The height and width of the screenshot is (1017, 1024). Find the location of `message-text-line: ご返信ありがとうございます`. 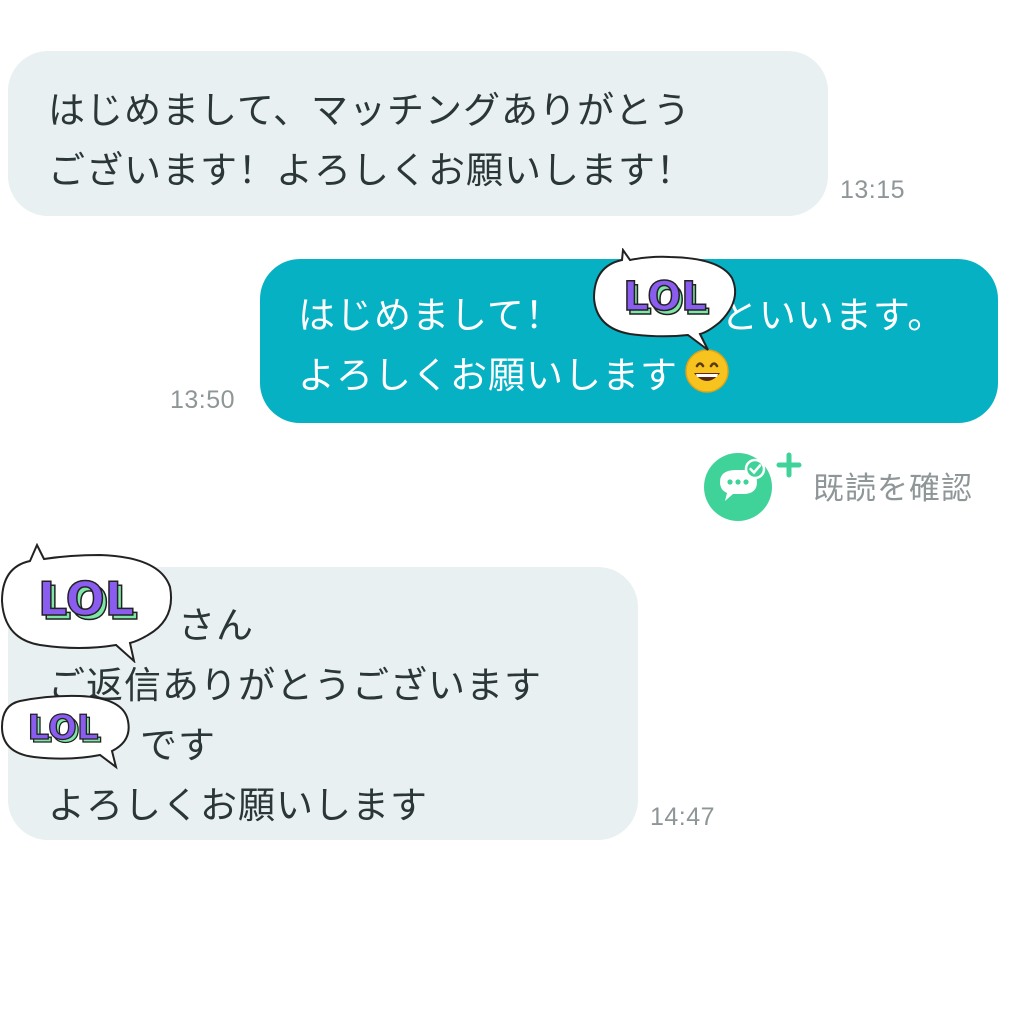

message-text-line: ご返信ありがとうございます is located at coordinates (295, 685).